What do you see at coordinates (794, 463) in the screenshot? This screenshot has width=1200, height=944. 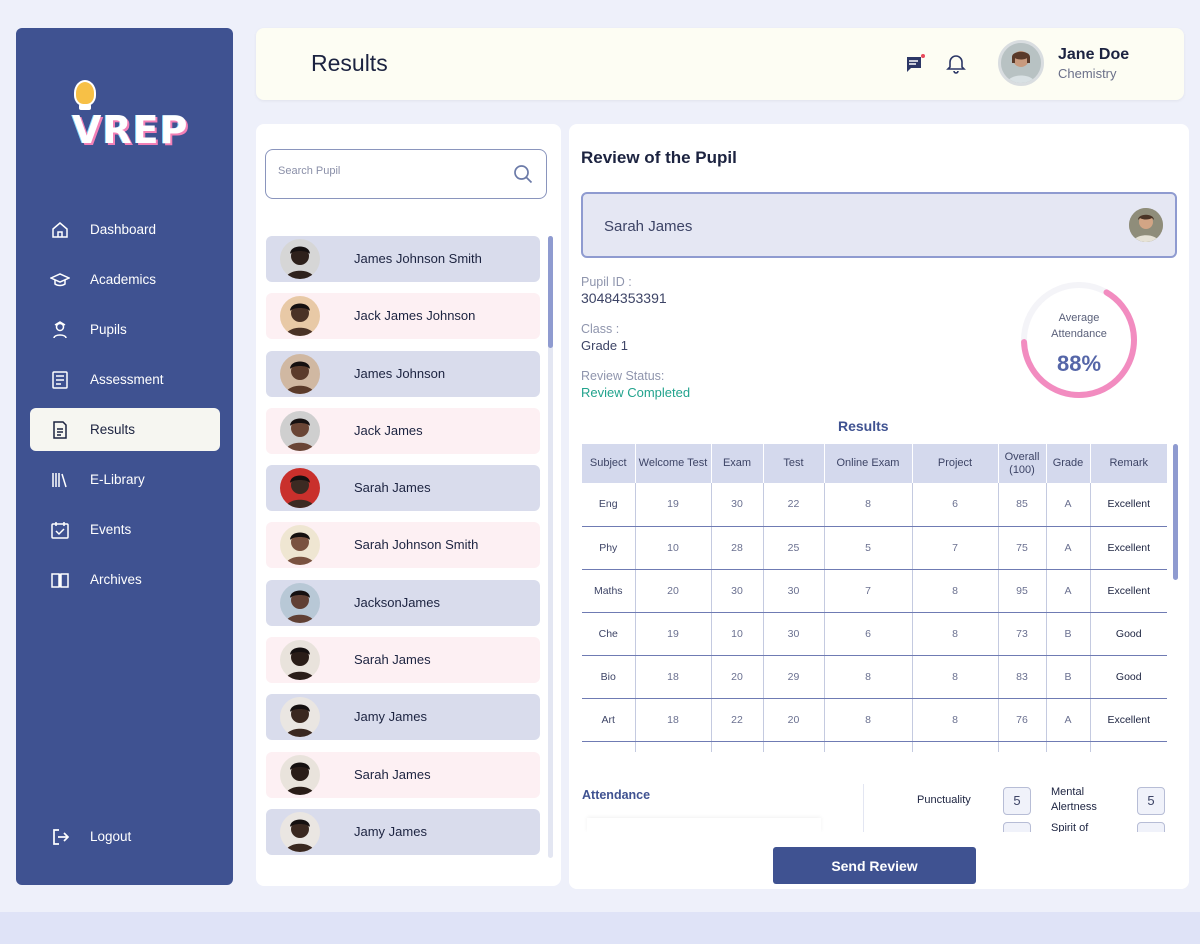 I see `column-header: Test` at bounding box center [794, 463].